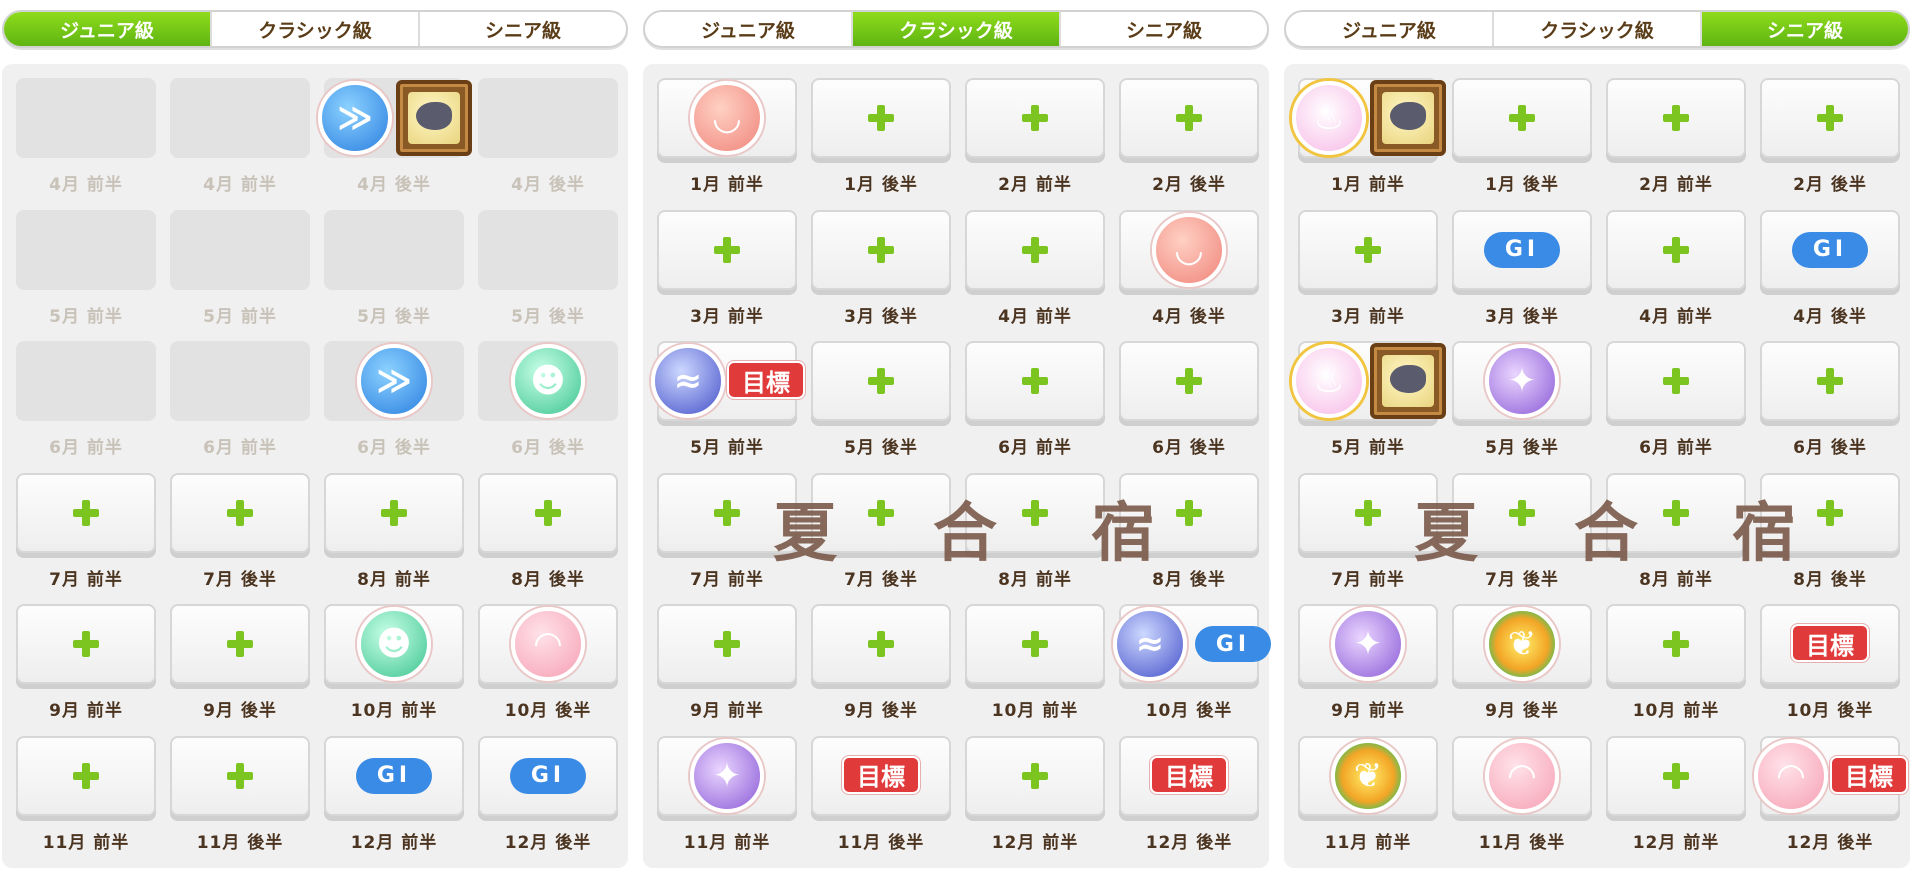  Describe the element at coordinates (394, 185) in the screenshot. I see `turn-label: 4月 後半` at that location.